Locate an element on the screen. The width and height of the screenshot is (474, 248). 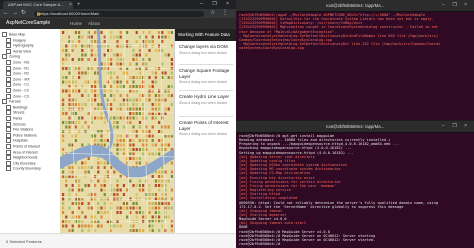
reload-icon: ↻ is located at coordinates (23, 13).